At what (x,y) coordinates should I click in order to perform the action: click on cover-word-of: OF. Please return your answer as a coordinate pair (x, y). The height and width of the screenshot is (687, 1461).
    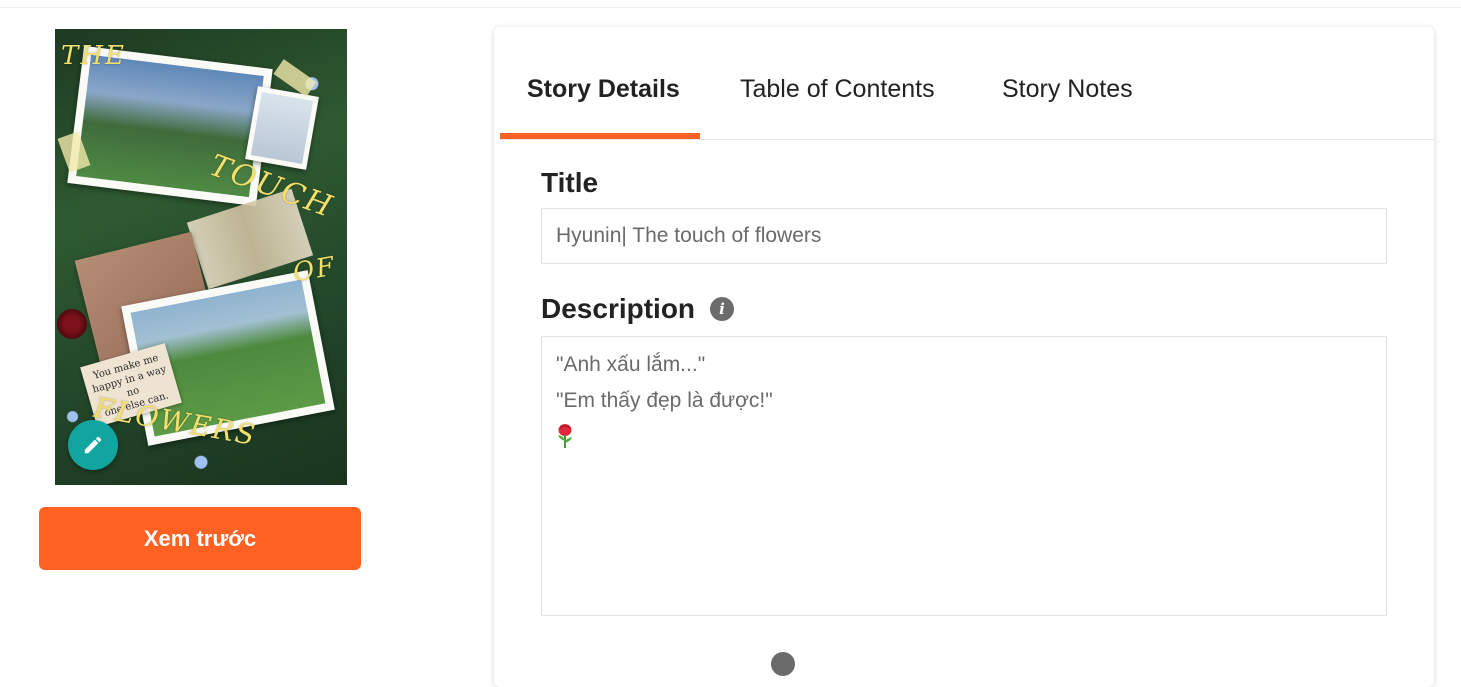
    Looking at the image, I should click on (314, 270).